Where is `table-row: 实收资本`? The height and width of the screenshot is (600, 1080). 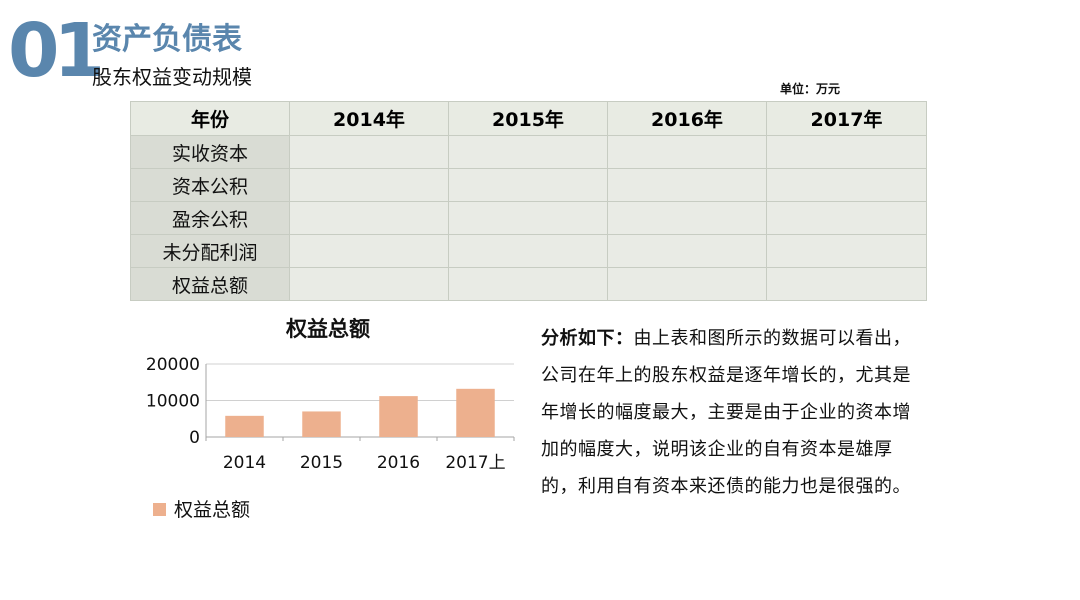
table-row: 实收资本 is located at coordinates (528, 152).